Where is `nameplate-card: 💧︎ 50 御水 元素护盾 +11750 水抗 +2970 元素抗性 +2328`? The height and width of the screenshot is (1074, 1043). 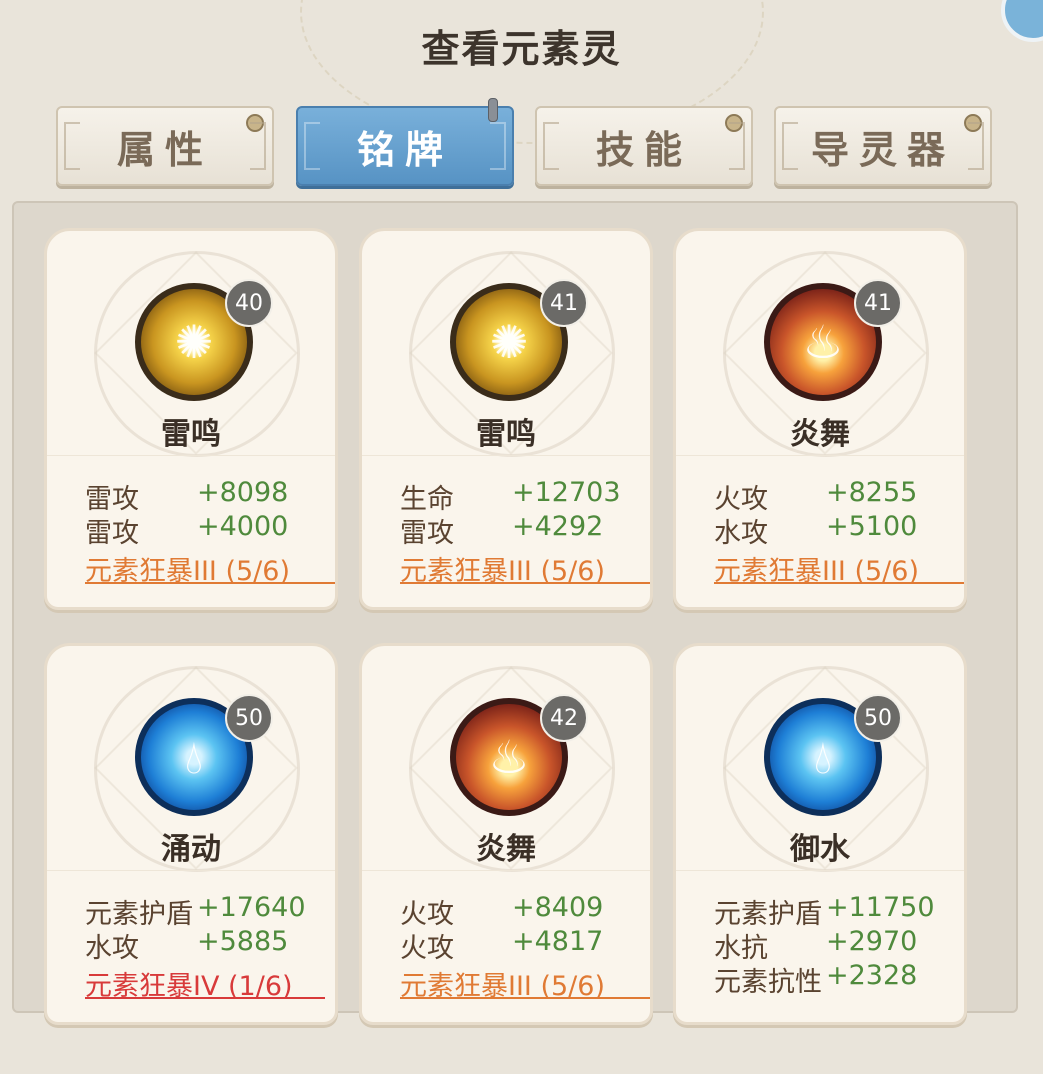
nameplate-card: 💧︎ 50 御水 元素护盾 +11750 水抗 +2970 元素抗性 +2328 is located at coordinates (820, 834).